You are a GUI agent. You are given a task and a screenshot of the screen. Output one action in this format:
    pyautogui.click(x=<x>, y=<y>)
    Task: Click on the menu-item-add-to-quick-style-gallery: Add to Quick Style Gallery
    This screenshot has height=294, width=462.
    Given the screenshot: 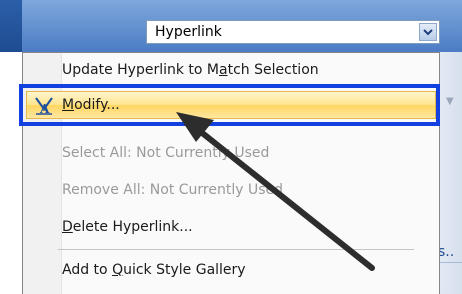 What is the action you would take?
    pyautogui.click(x=154, y=270)
    